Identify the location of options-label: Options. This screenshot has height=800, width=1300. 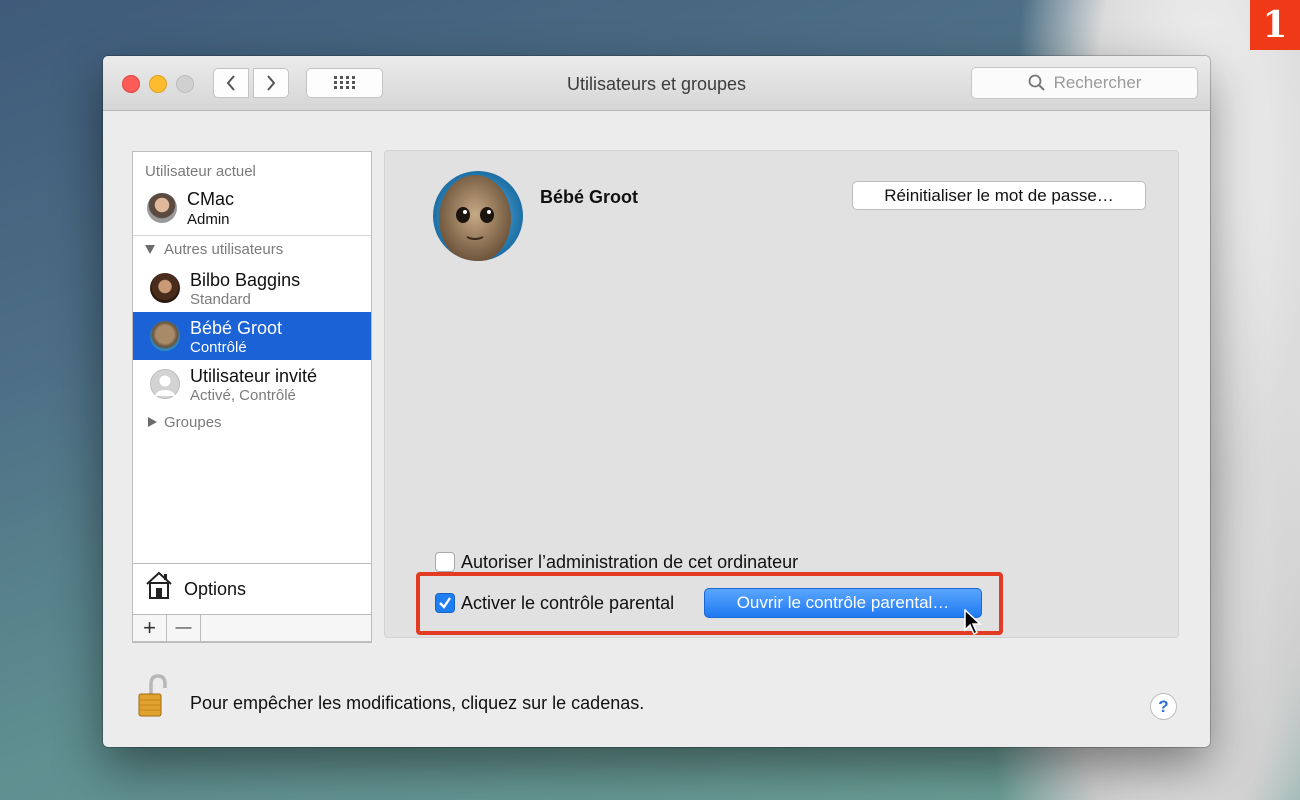
(215, 589).